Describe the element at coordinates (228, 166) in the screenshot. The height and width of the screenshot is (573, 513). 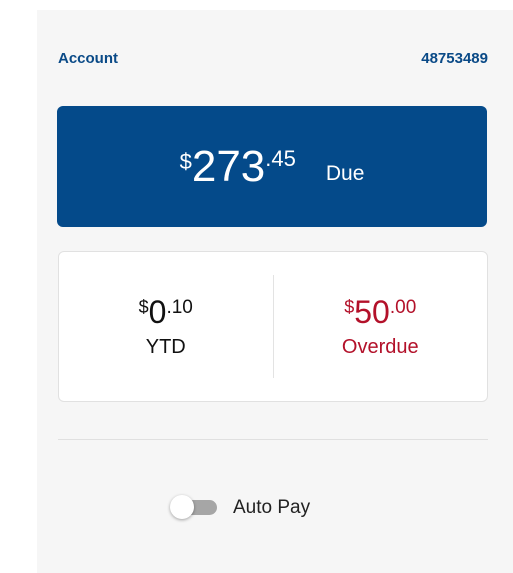
I see `amount-due-whole: 273` at that location.